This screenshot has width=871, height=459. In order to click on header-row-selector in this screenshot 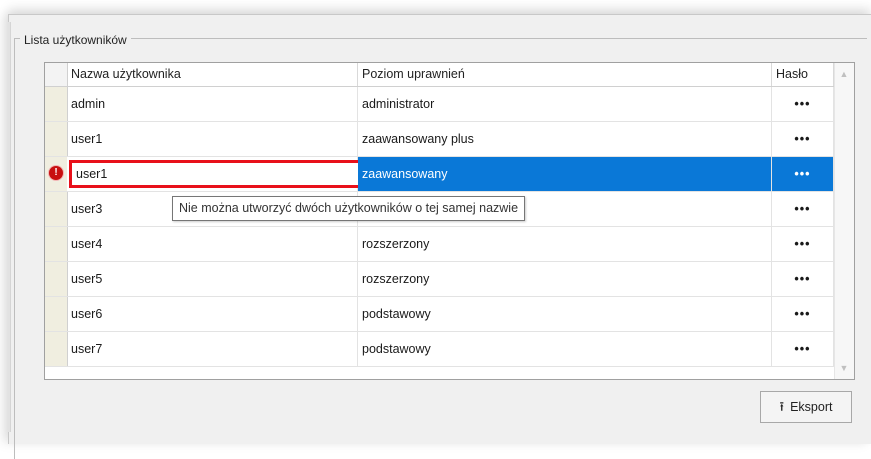, I will do `click(56, 74)`.